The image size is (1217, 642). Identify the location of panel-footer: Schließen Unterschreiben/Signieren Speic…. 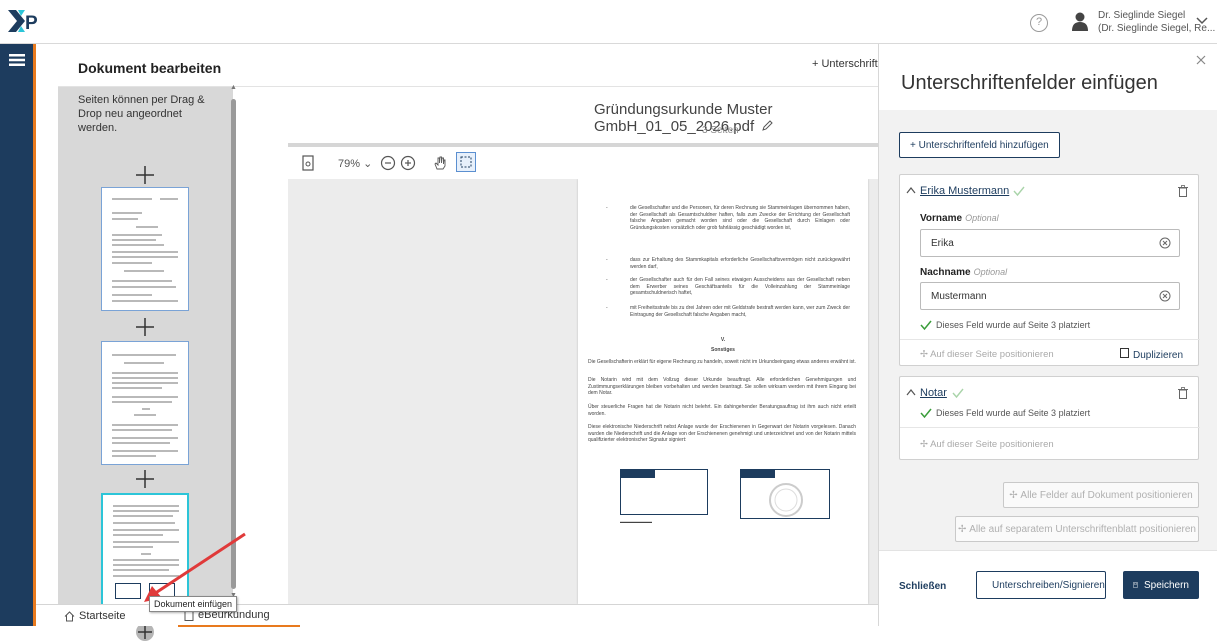
(1048, 588).